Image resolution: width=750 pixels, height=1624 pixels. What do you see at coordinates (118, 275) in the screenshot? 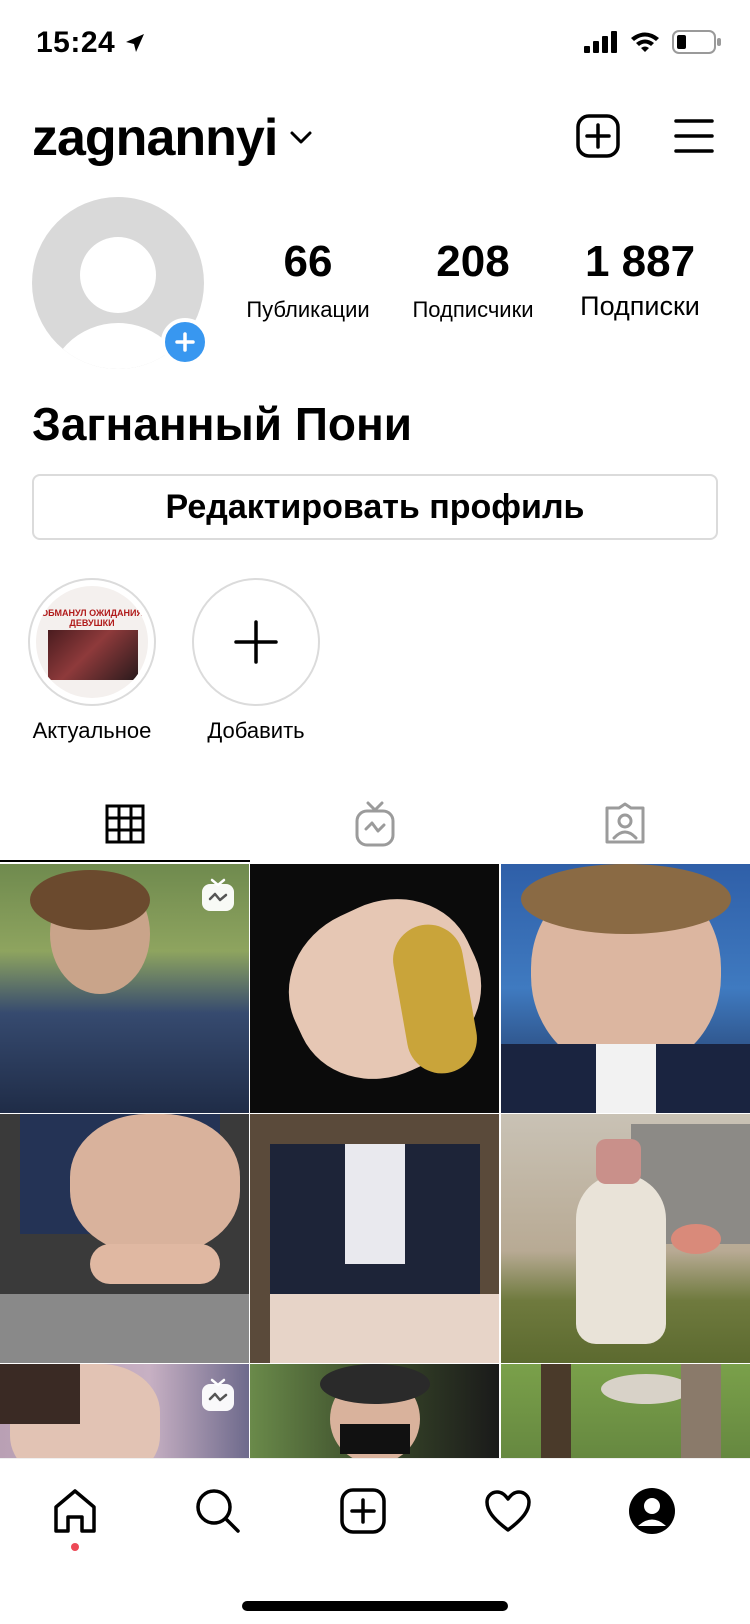
I see `avatar-placeholder-head` at bounding box center [118, 275].